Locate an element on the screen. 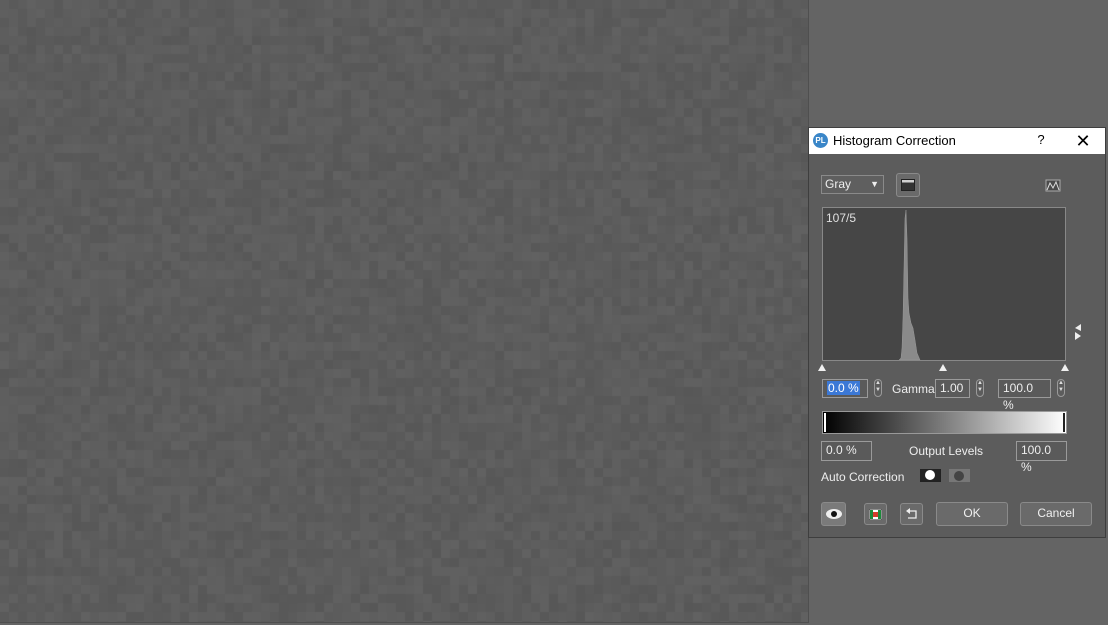 The height and width of the screenshot is (625, 1108). output-low-field: 0.0 % is located at coordinates (846, 451).